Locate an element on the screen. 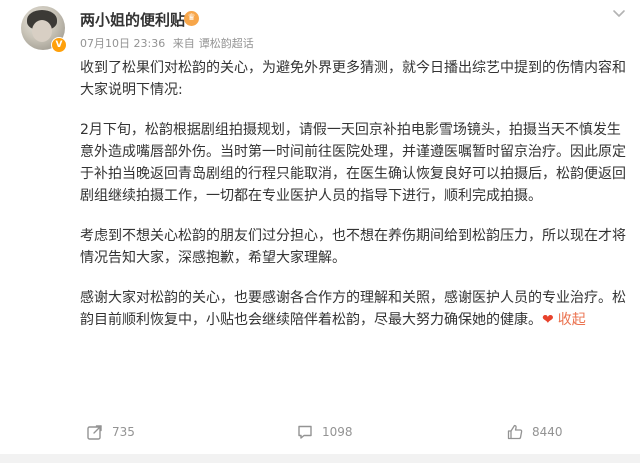 This screenshot has height=463, width=640. comment-icon is located at coordinates (305, 432).